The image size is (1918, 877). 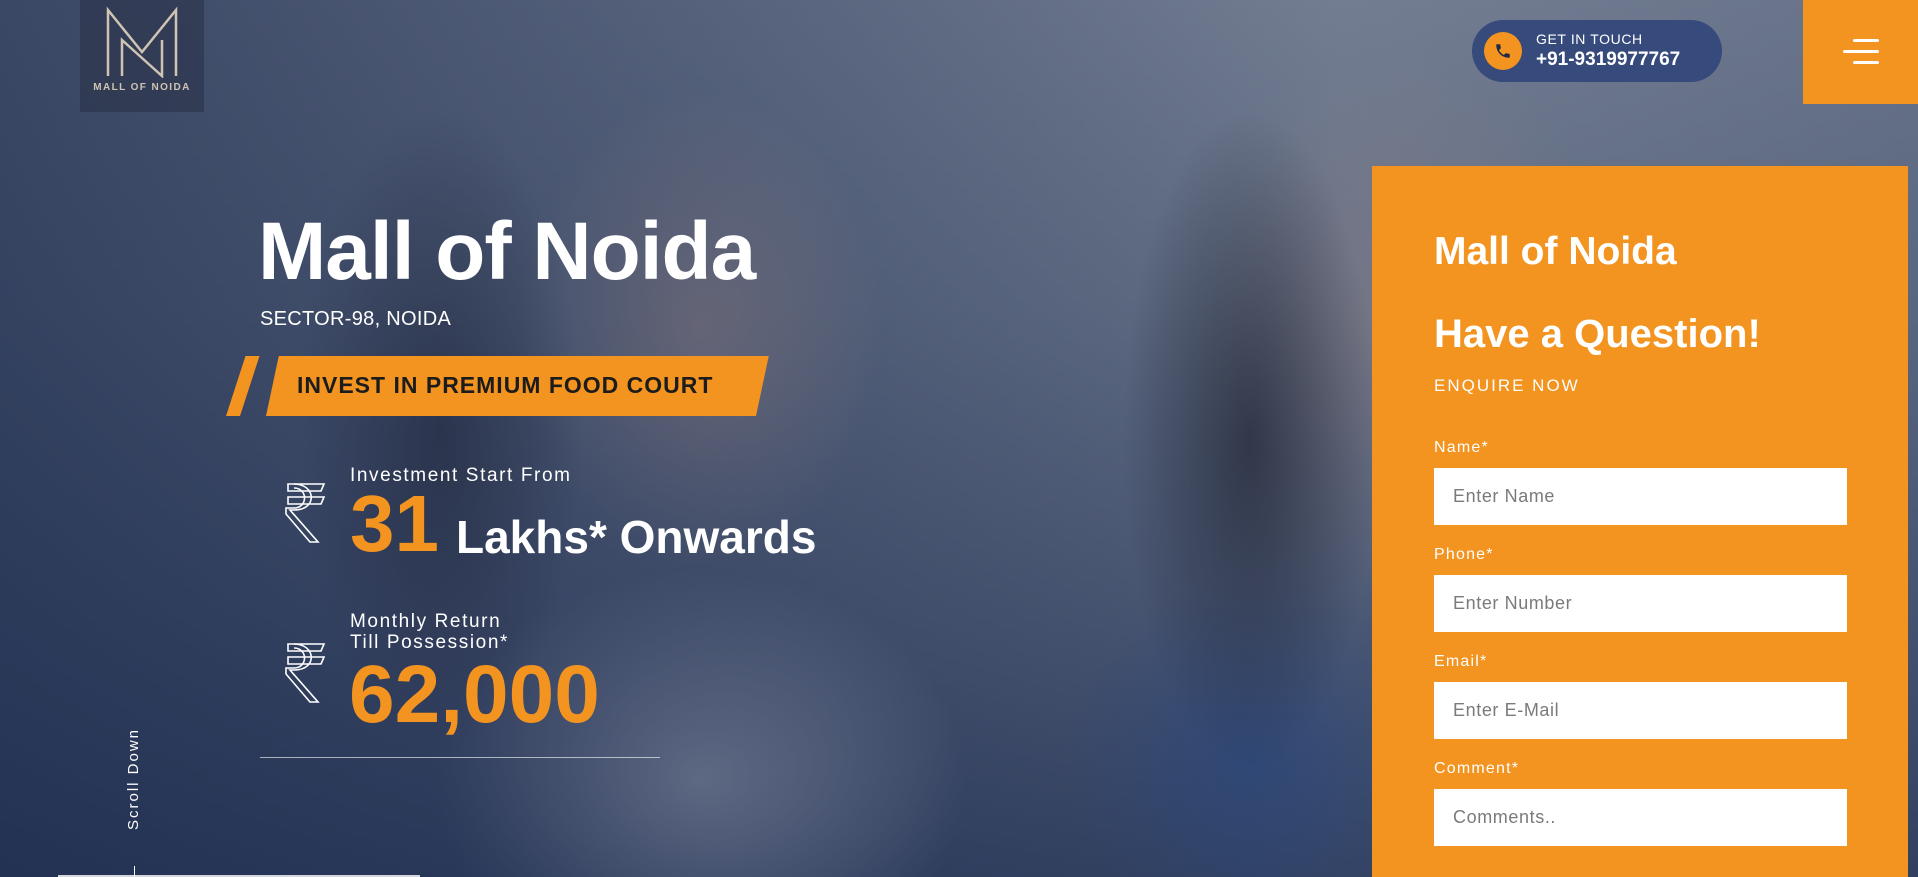 I want to click on site-logo: MALL OF NOIDA, so click(x=142, y=56).